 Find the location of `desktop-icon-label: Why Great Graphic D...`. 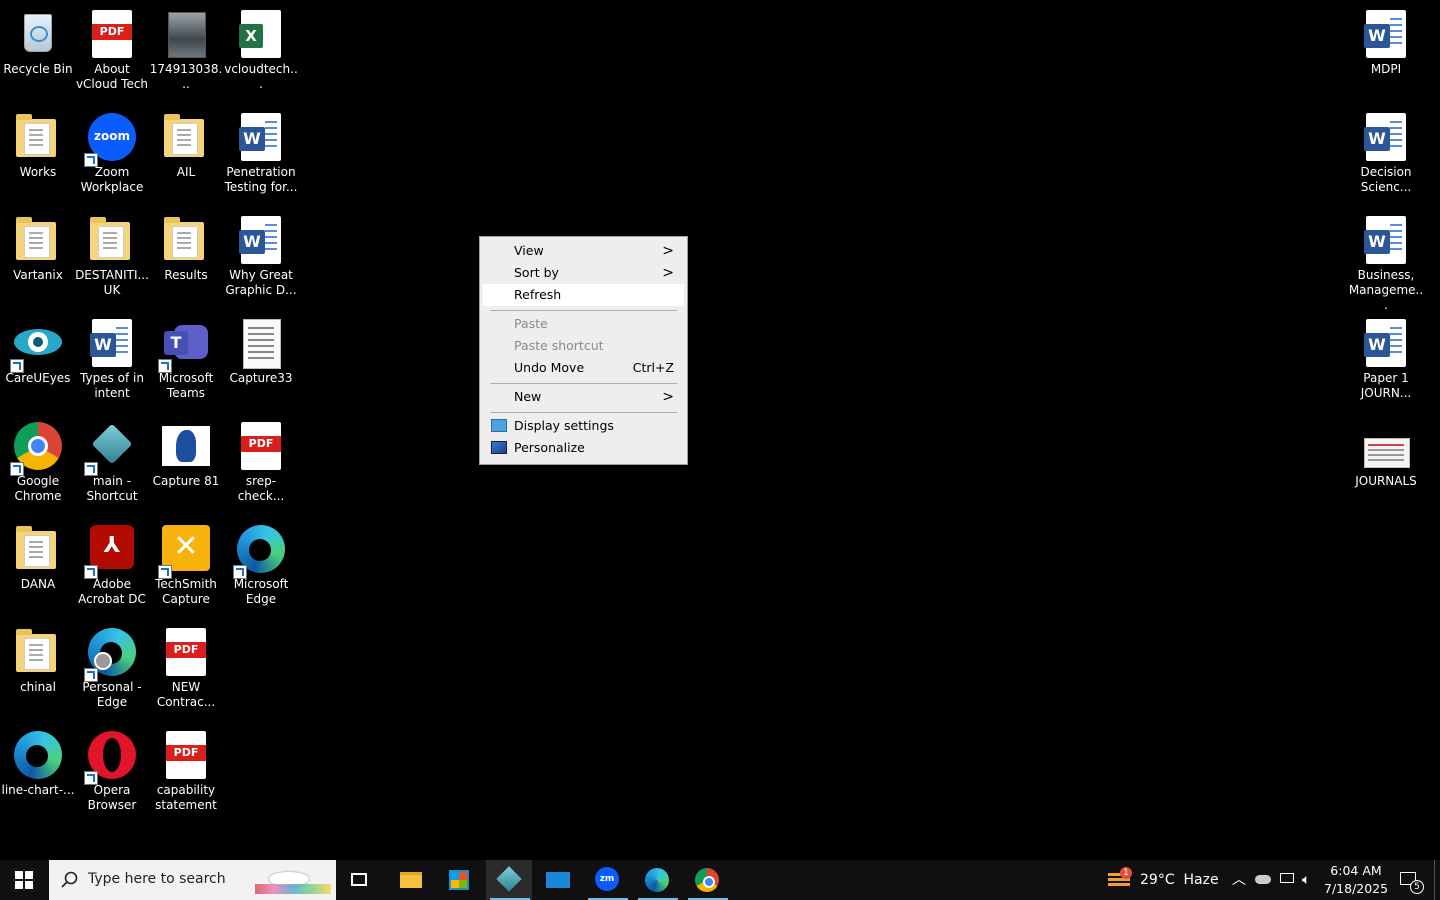

desktop-icon-label: Why Great Graphic D... is located at coordinates (261, 282).